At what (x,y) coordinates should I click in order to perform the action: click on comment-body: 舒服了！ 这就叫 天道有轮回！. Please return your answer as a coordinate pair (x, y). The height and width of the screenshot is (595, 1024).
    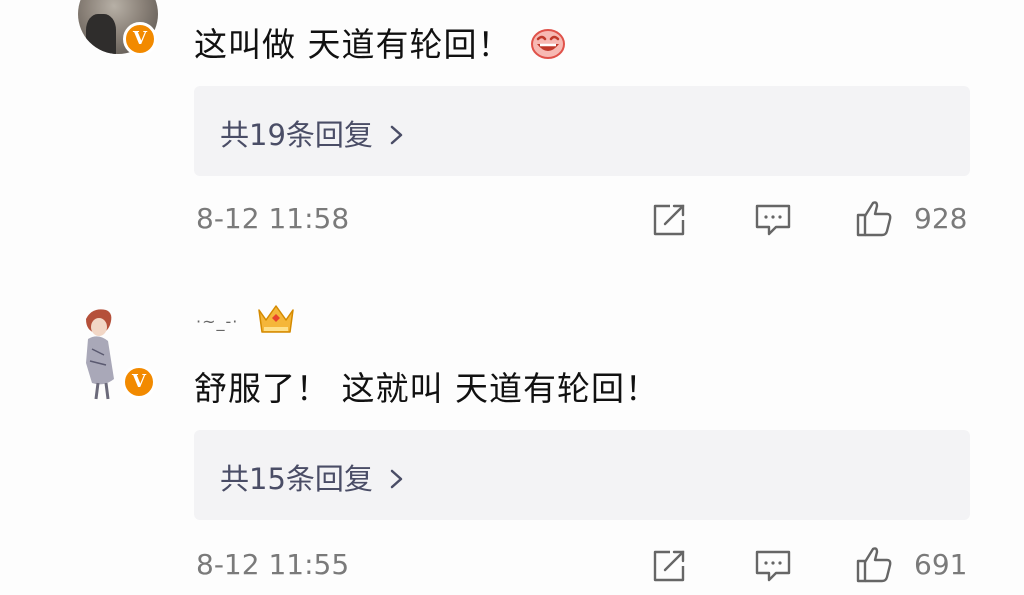
    Looking at the image, I should click on (426, 388).